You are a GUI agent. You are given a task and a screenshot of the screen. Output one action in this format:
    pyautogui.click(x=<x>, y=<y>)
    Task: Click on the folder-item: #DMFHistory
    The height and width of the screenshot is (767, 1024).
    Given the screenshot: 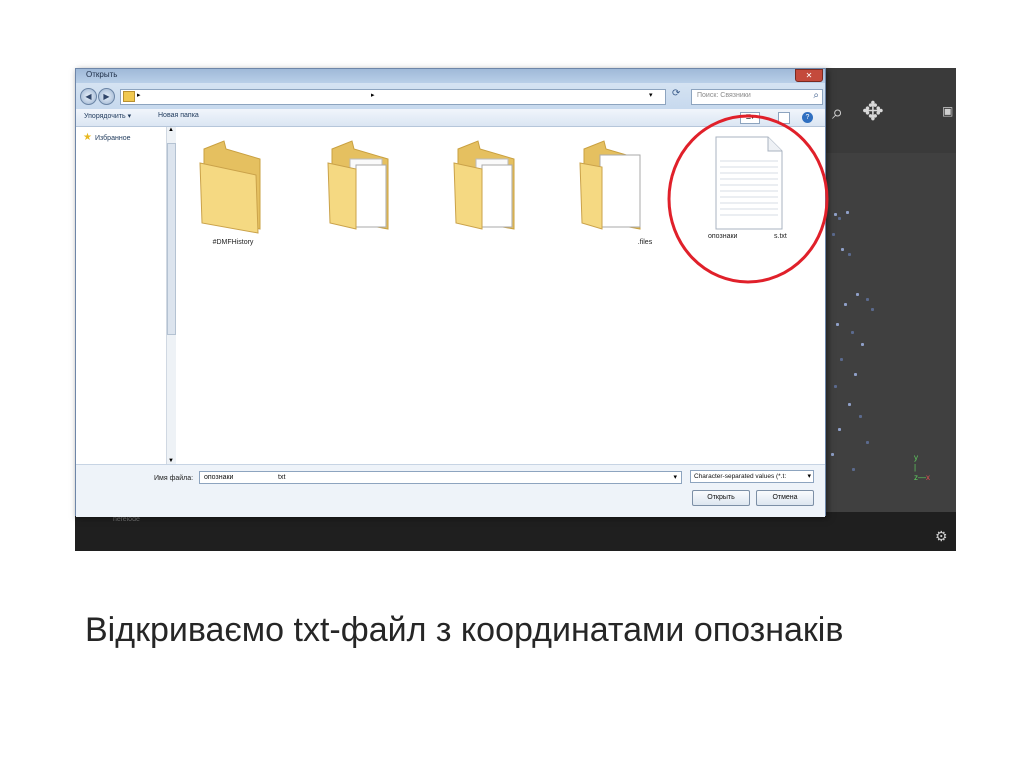 What is the action you would take?
    pyautogui.click(x=233, y=189)
    